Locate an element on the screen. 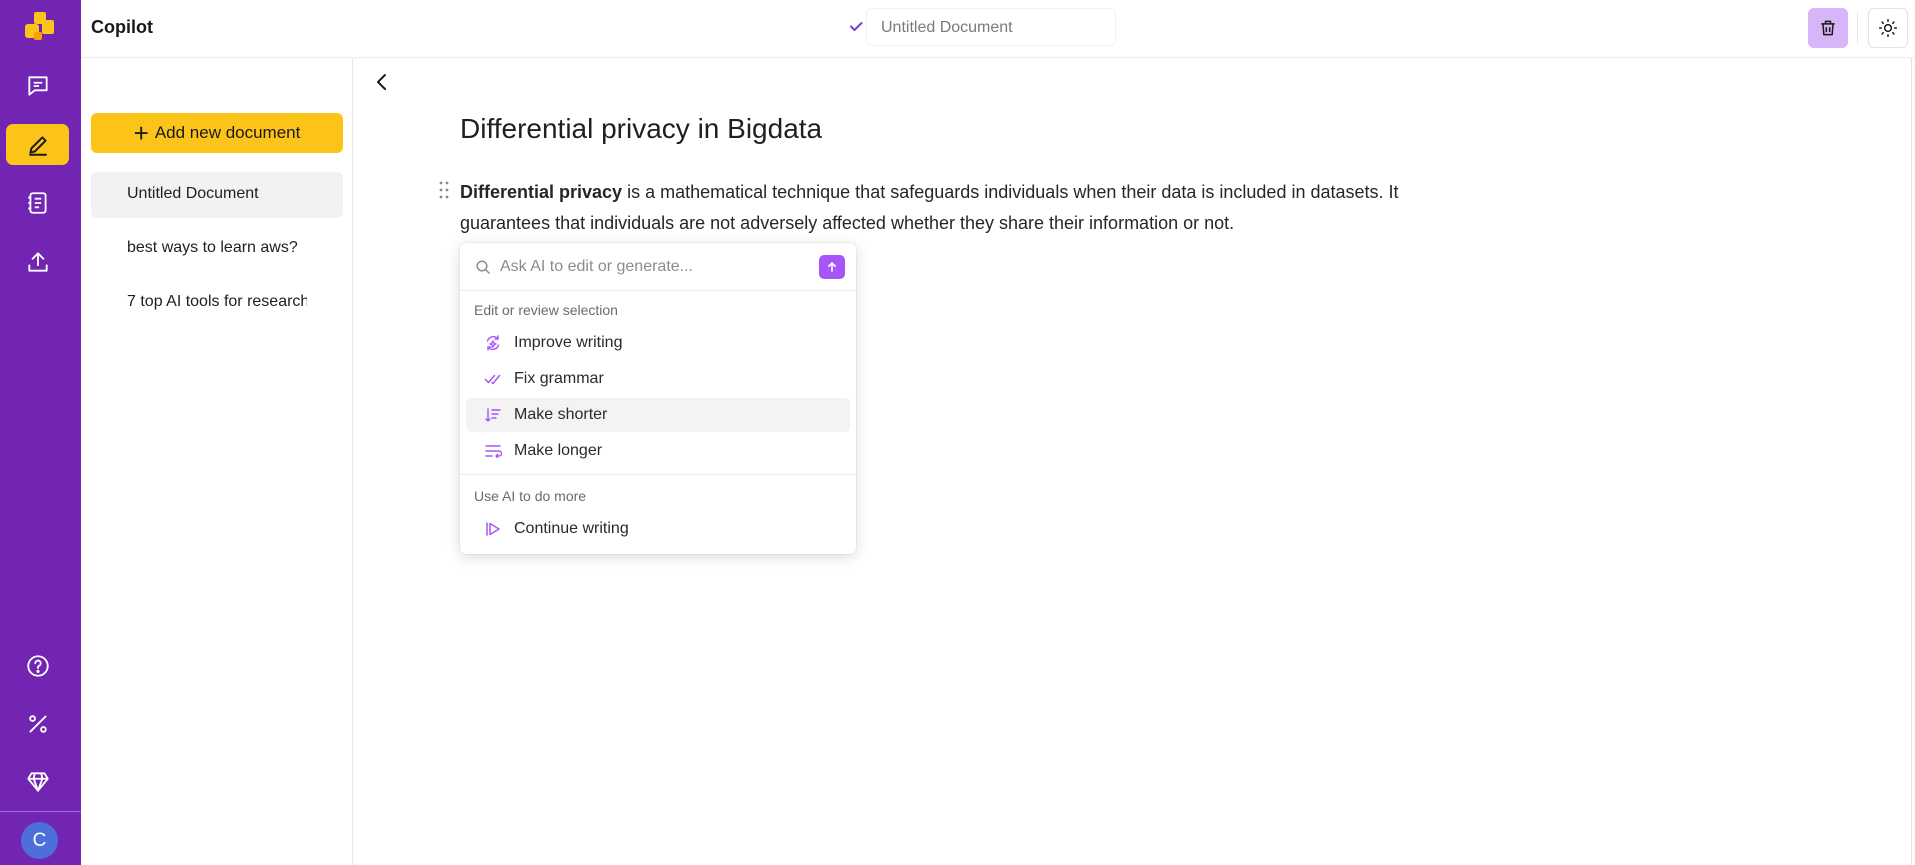 The image size is (1915, 865). ai-input-row is located at coordinates (658, 267).